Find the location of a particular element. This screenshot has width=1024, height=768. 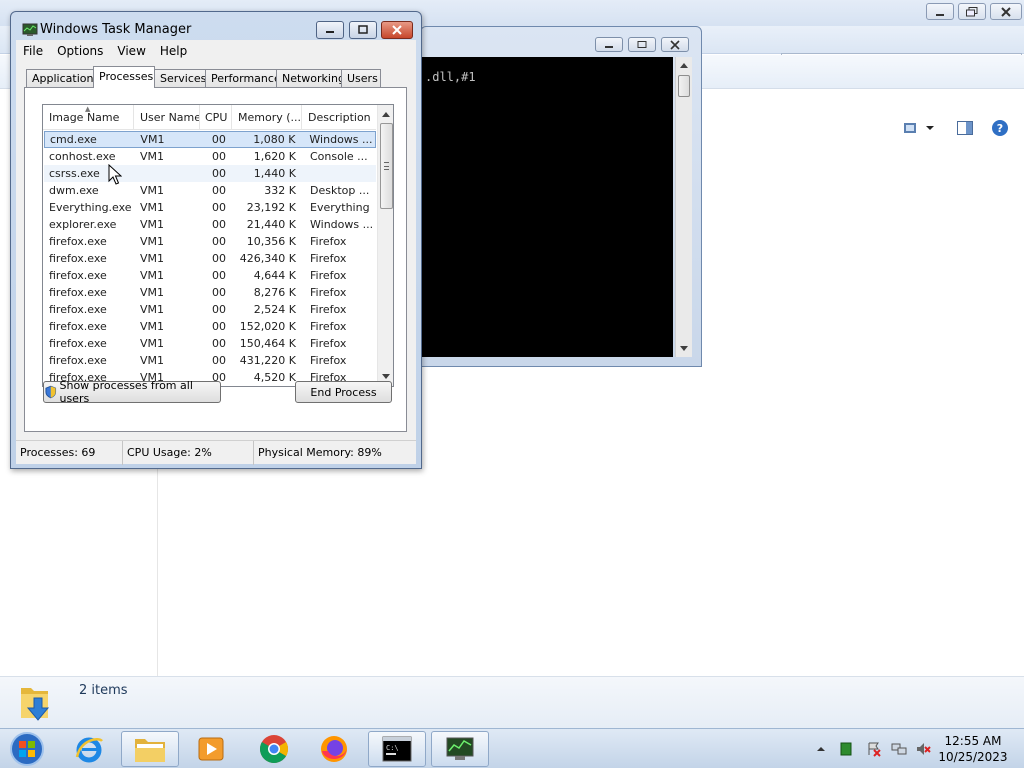

end-process-button: End Process is located at coordinates (343, 392).